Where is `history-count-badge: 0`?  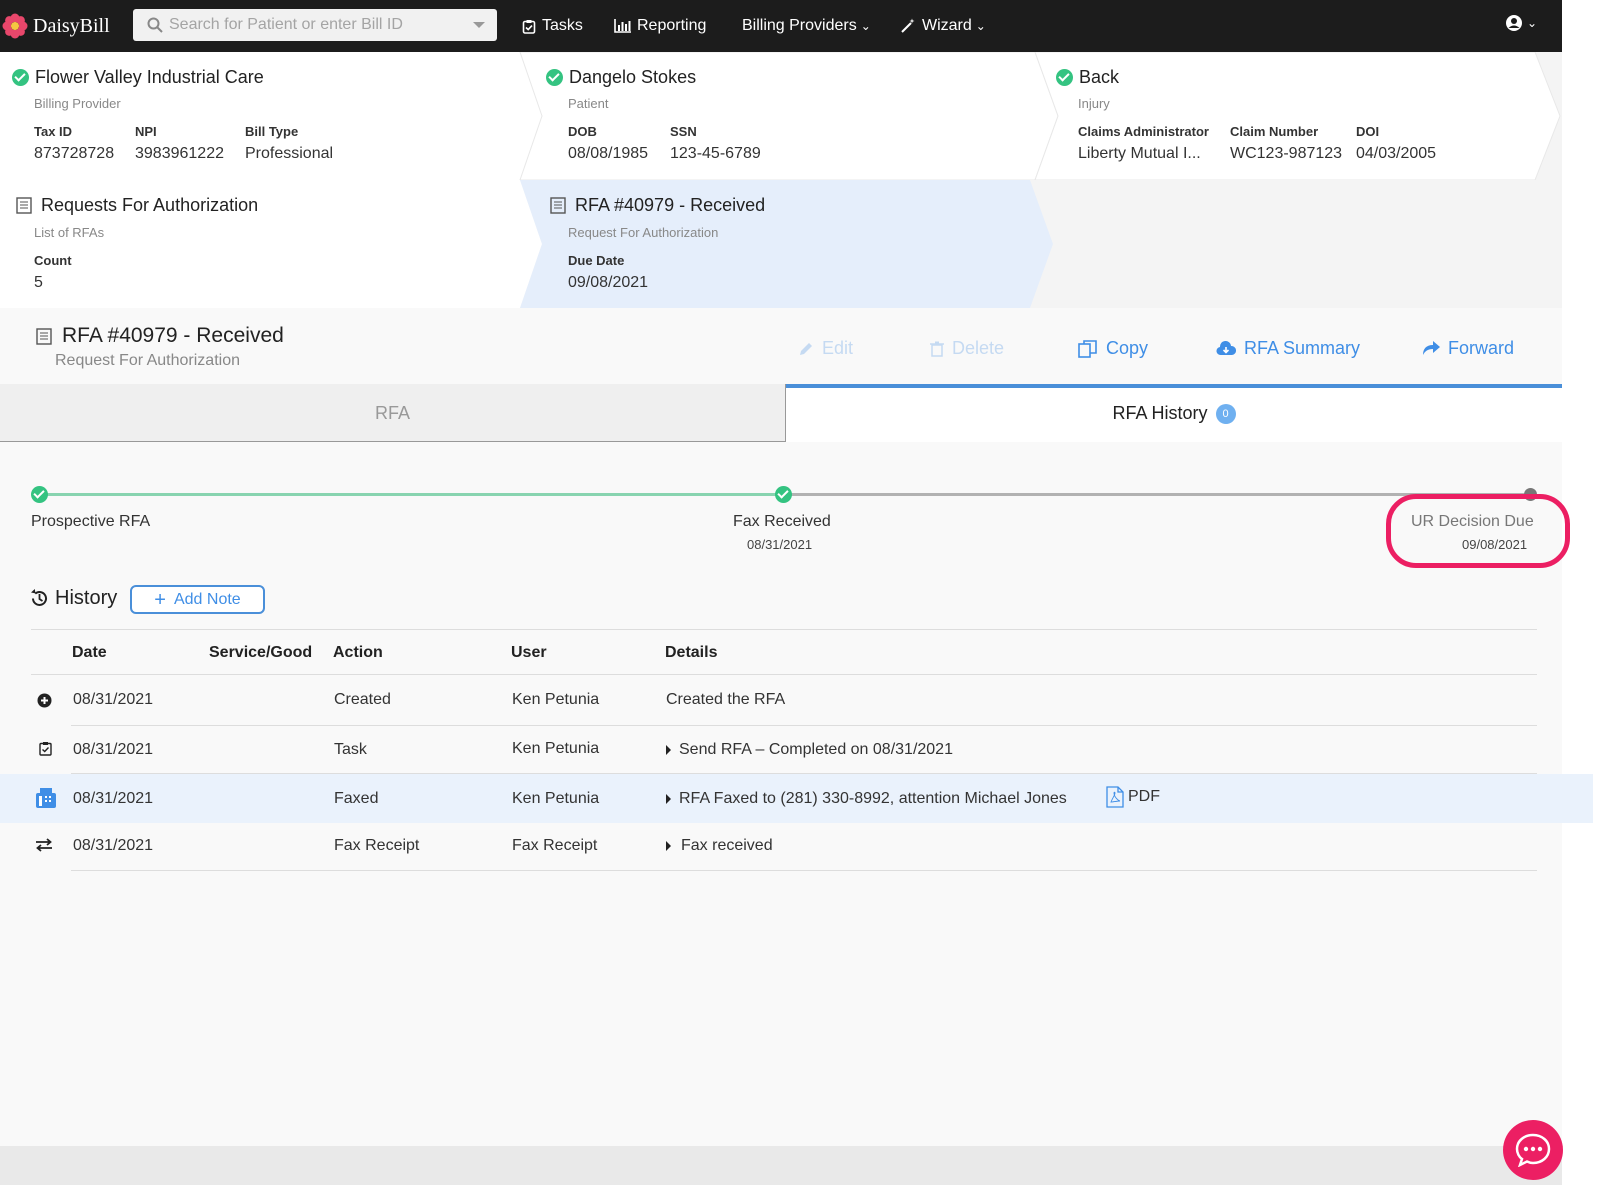
history-count-badge: 0 is located at coordinates (1225, 414).